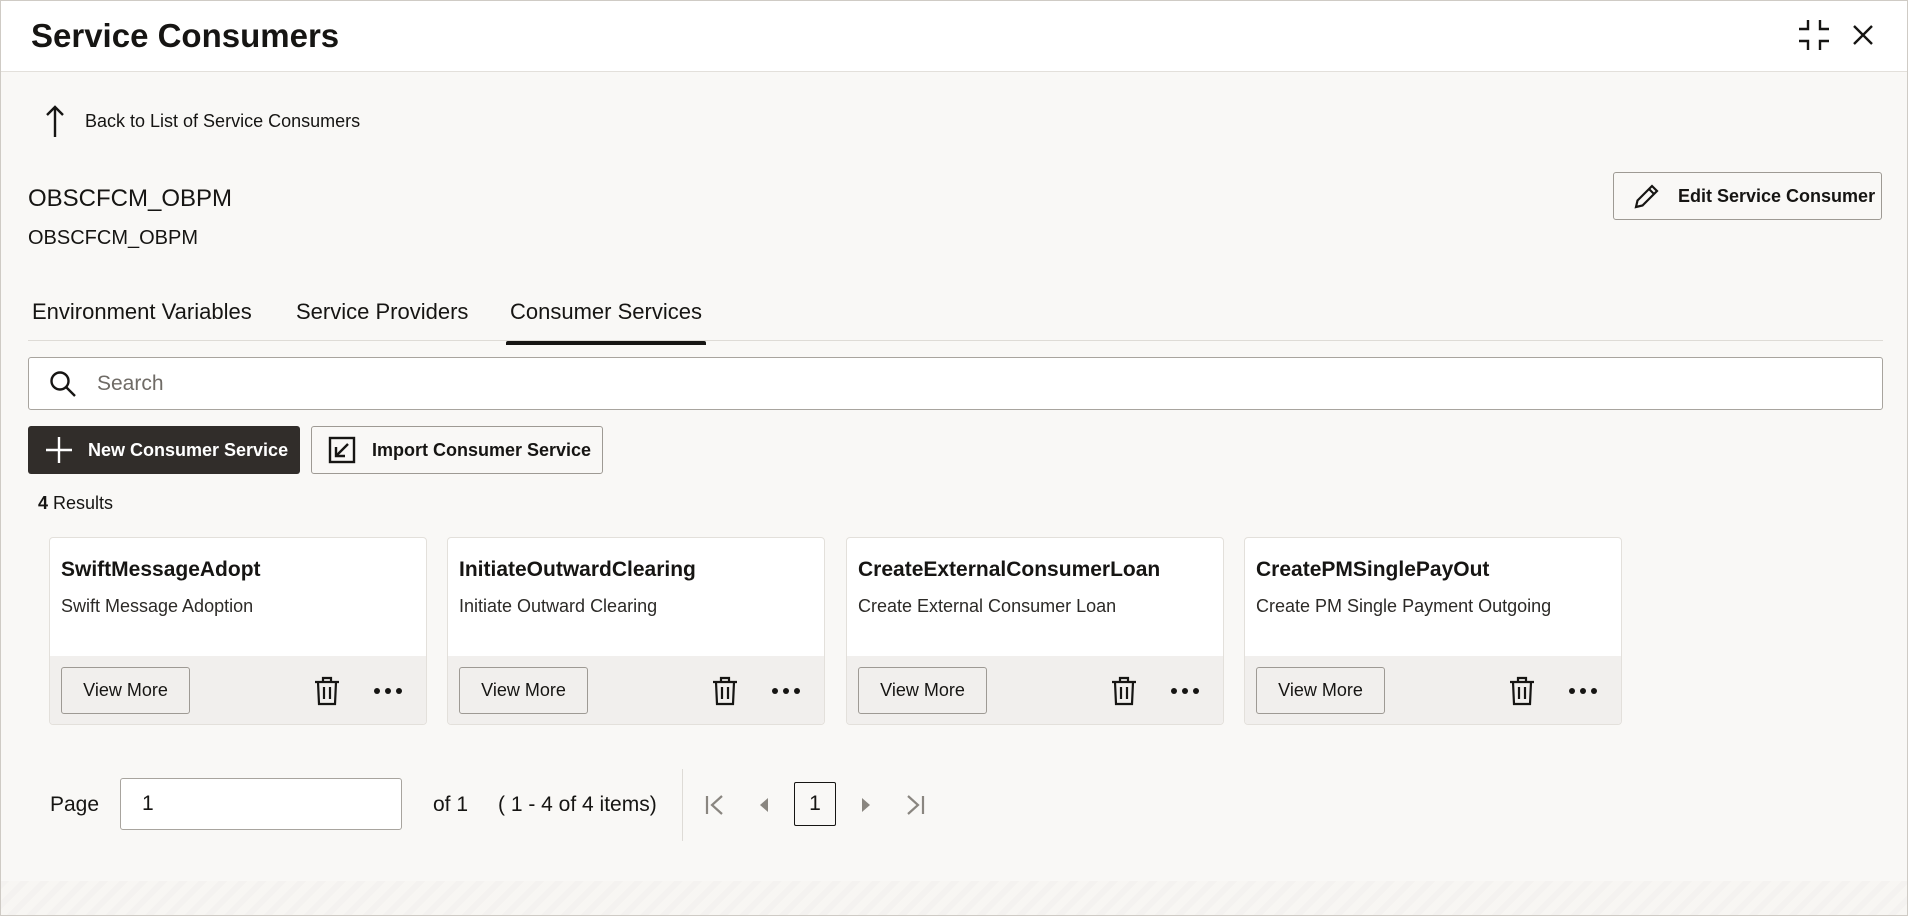 The width and height of the screenshot is (1908, 916). What do you see at coordinates (987, 606) in the screenshot?
I see `card-description: Create External Consumer Loan` at bounding box center [987, 606].